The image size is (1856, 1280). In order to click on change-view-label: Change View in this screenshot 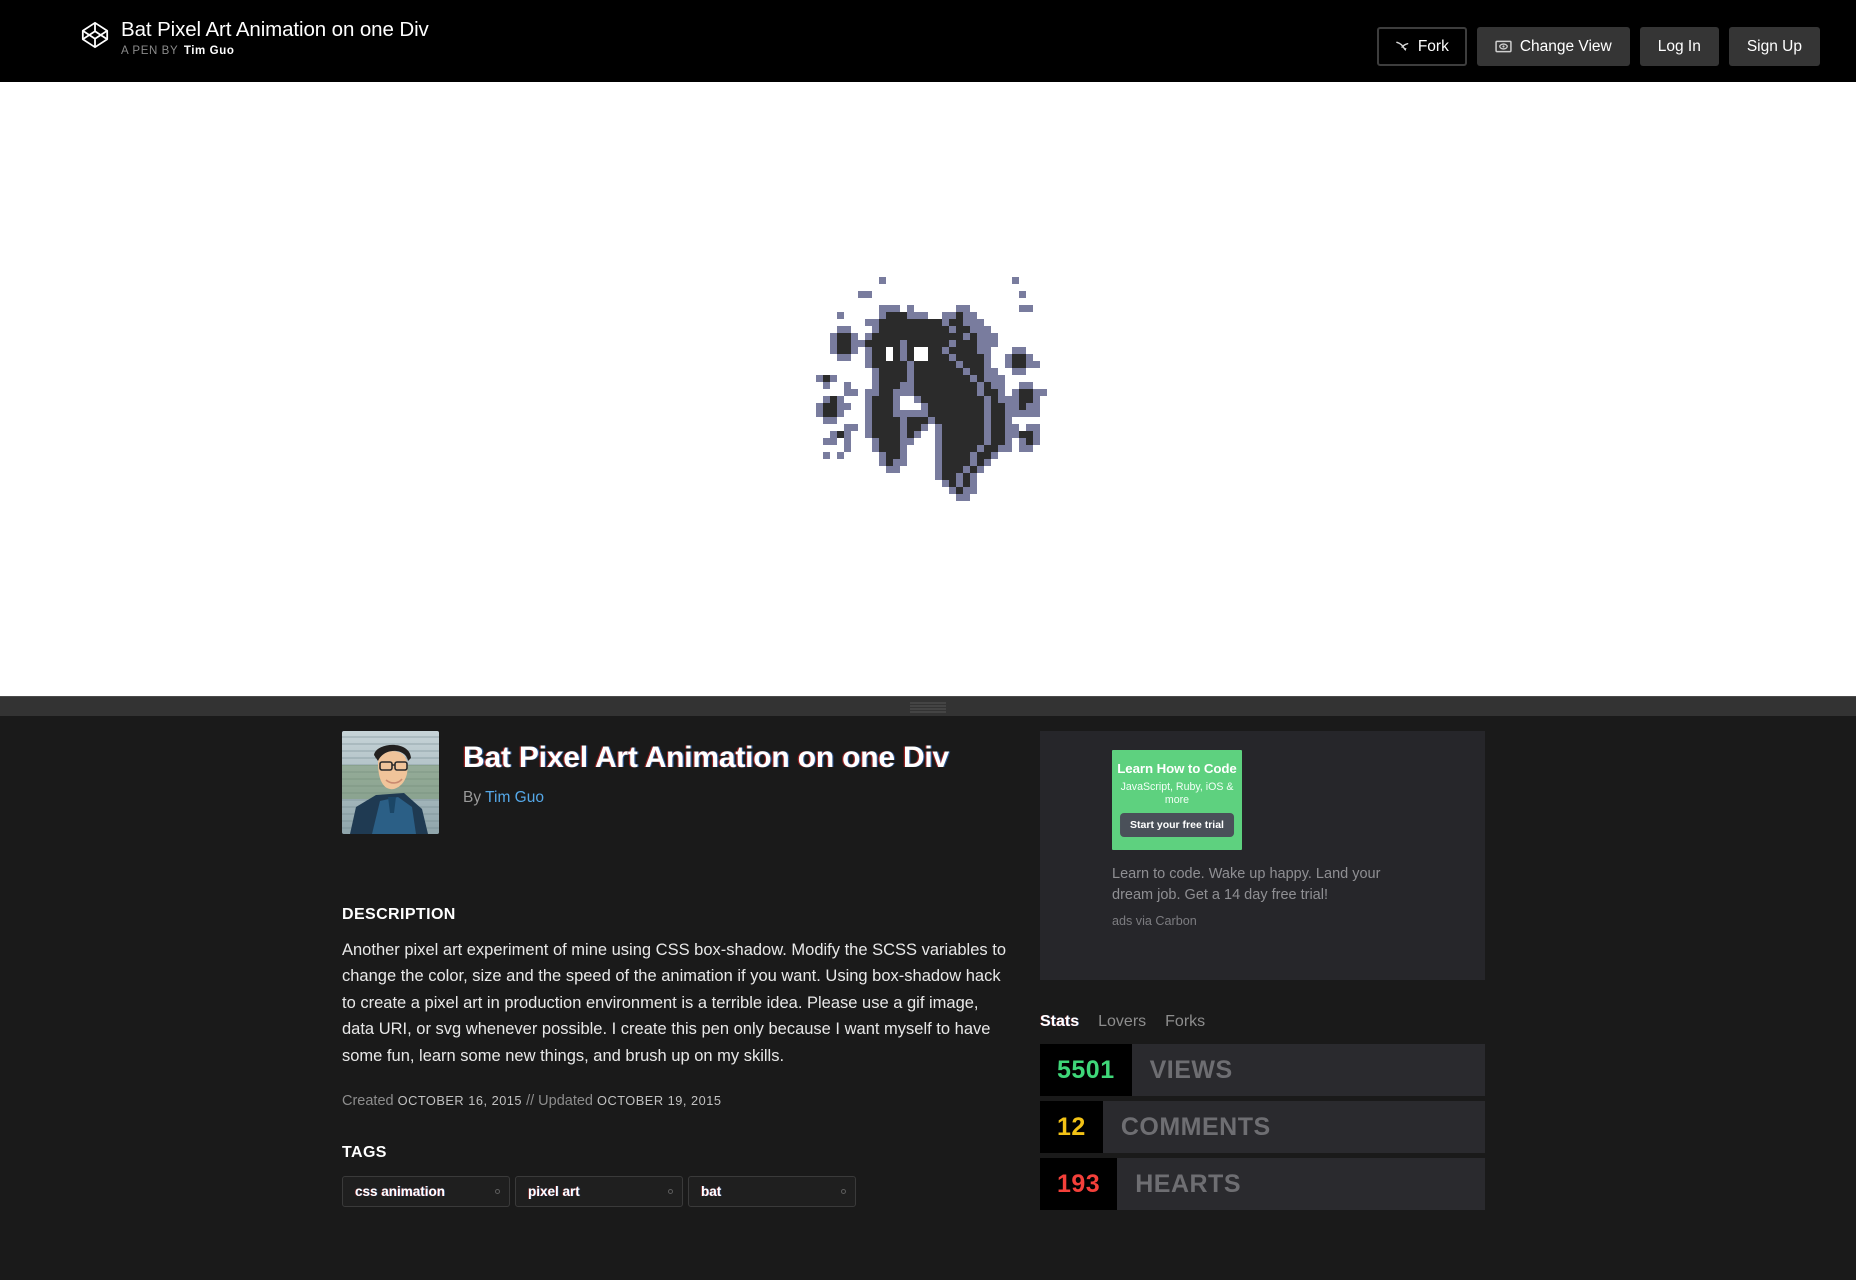, I will do `click(1565, 46)`.